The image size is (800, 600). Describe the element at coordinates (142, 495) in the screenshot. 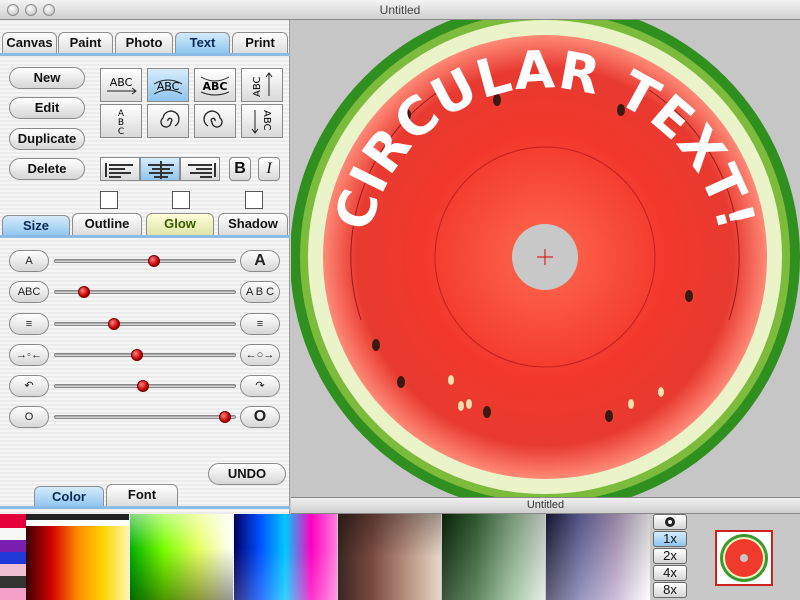

I see `tab-font: Font` at that location.